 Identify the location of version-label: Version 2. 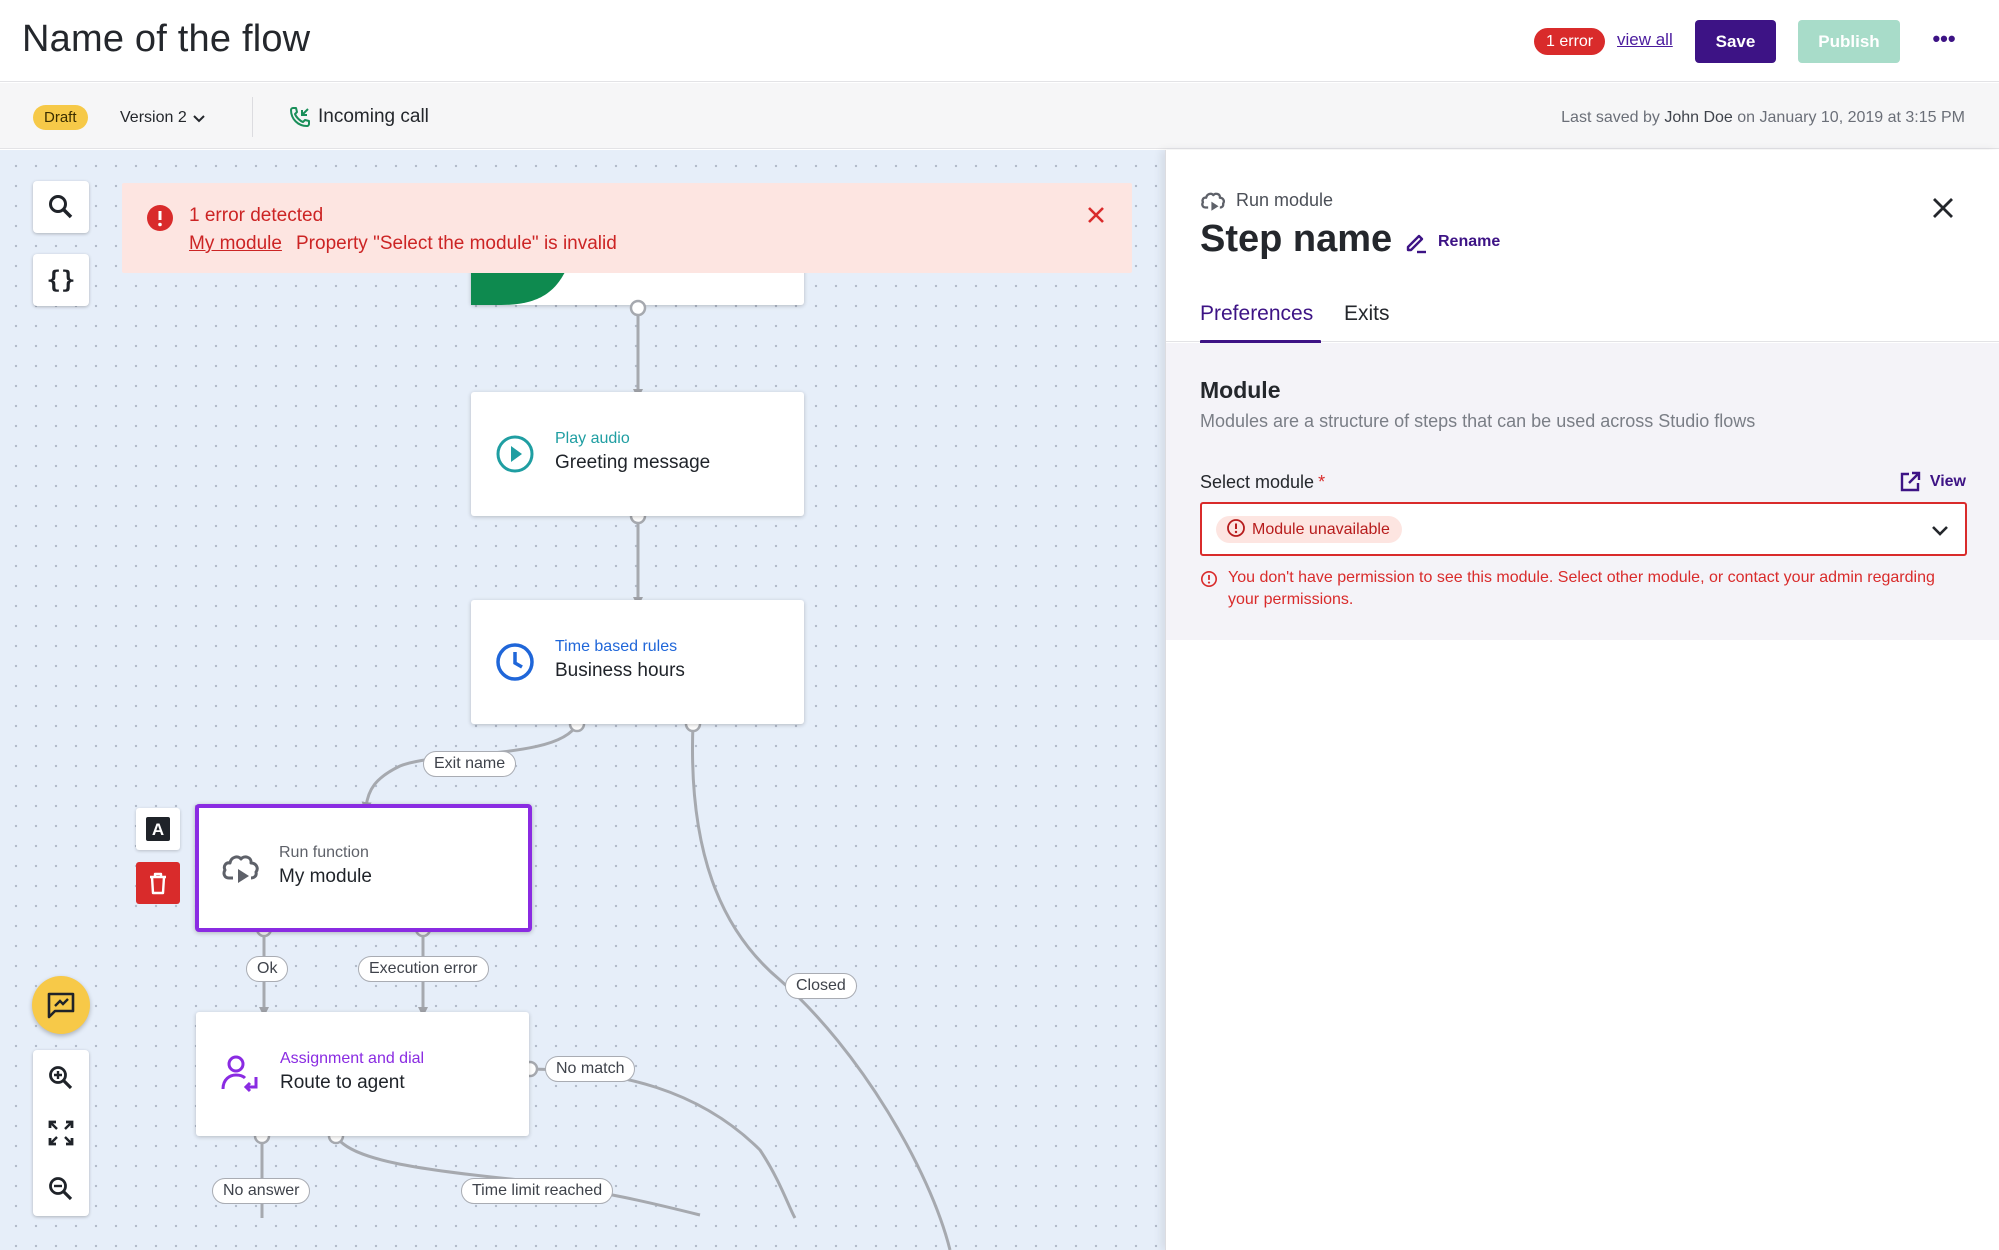
(153, 117).